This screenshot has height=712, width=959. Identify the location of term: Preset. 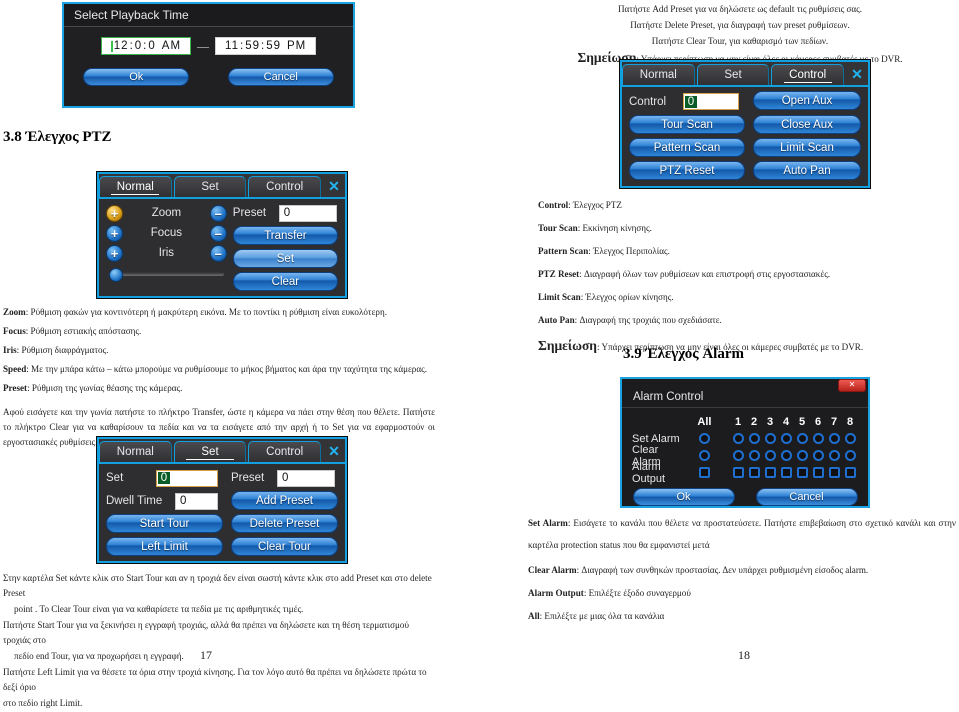
(15, 388).